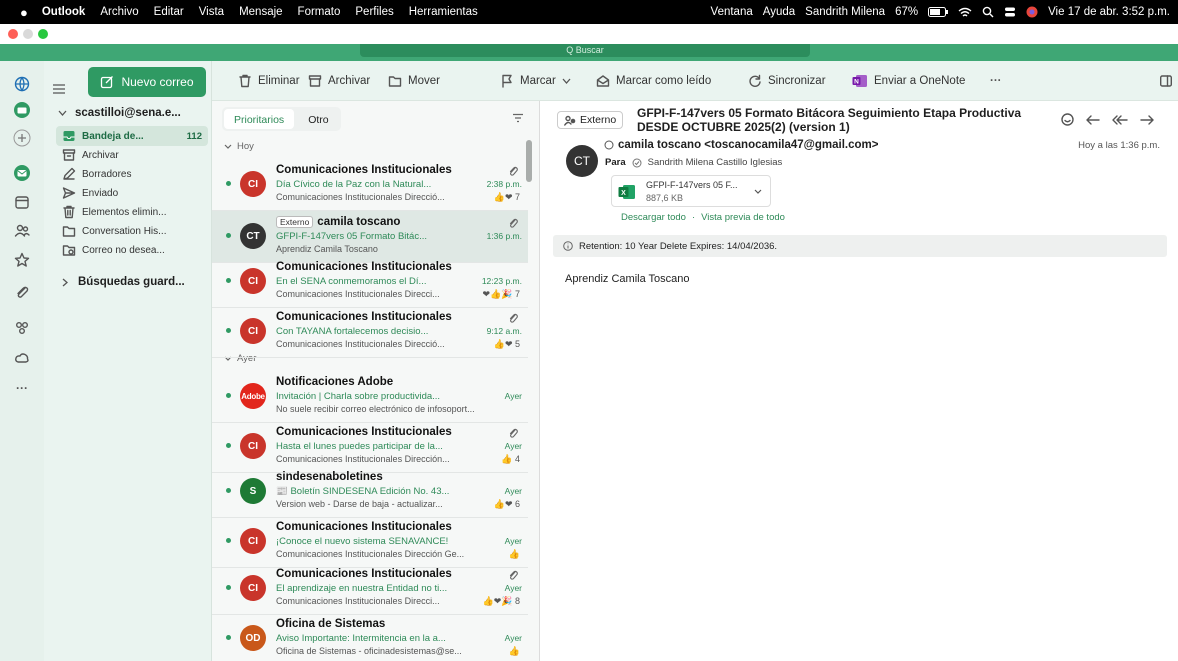 Image resolution: width=1178 pixels, height=661 pixels. I want to click on mail-icon, so click(22, 173).